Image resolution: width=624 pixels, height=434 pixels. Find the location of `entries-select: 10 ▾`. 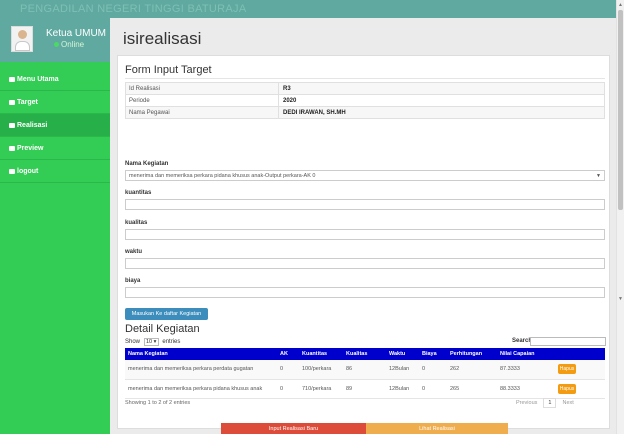

entries-select: 10 ▾ is located at coordinates (151, 342).